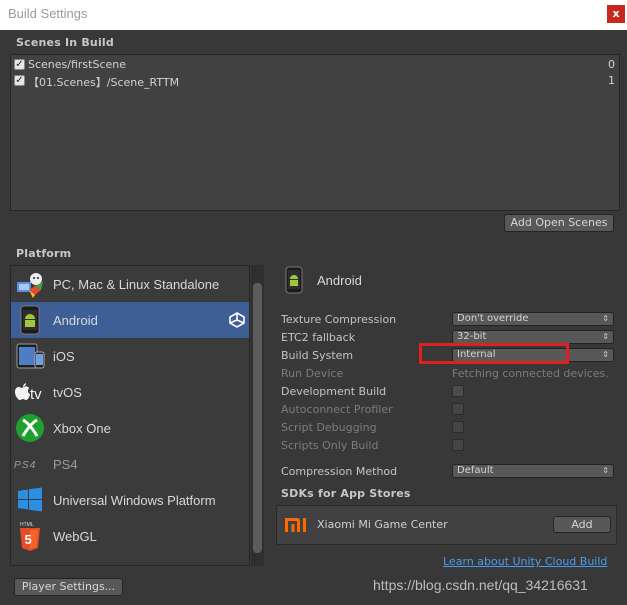 Image resolution: width=627 pixels, height=605 pixels. I want to click on platform-item-partial, so click(130, 559).